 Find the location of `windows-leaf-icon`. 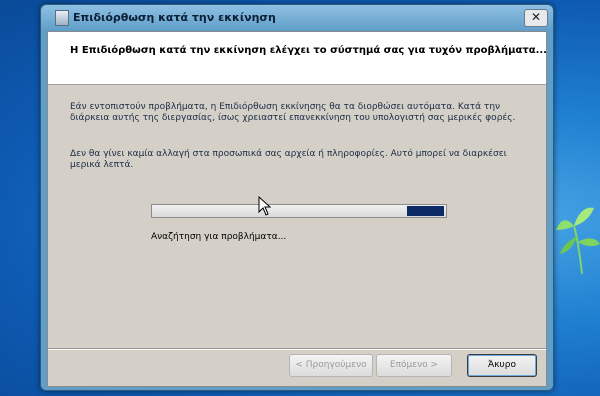

windows-leaf-icon is located at coordinates (578, 241).